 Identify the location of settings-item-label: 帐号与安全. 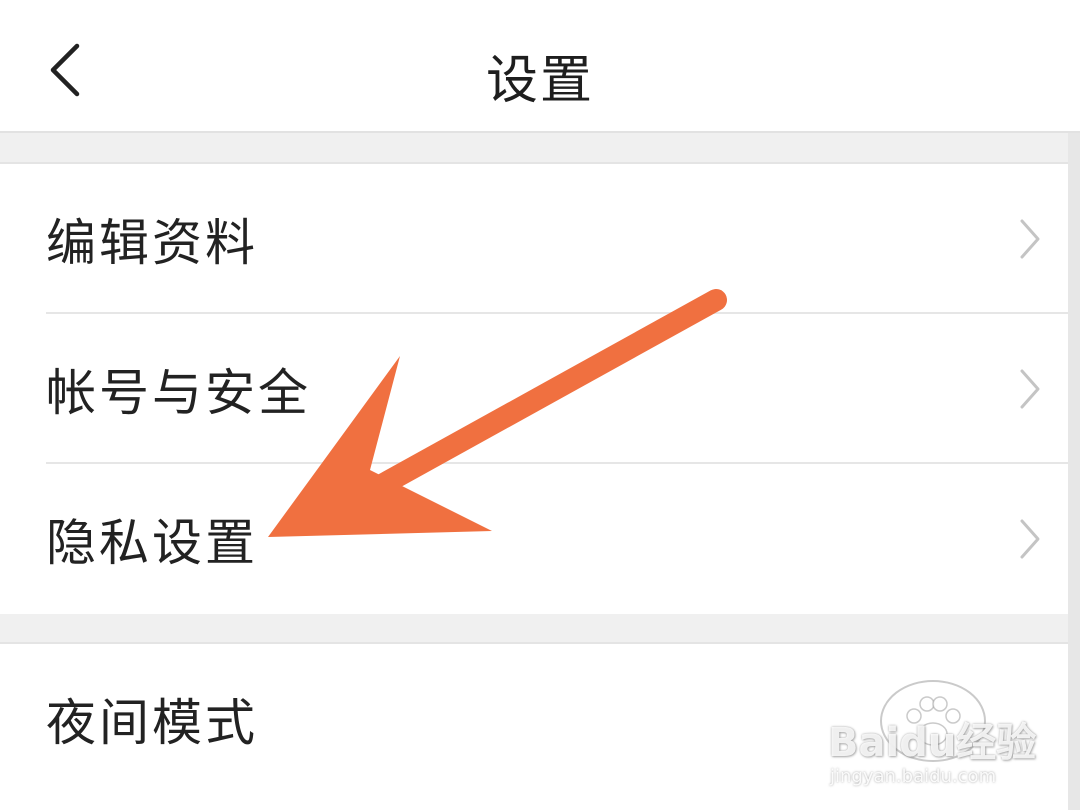
(178, 393).